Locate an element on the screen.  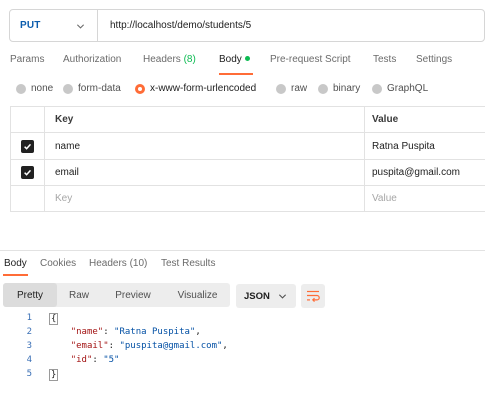
tab-authorization: Authorization is located at coordinates (92, 59).